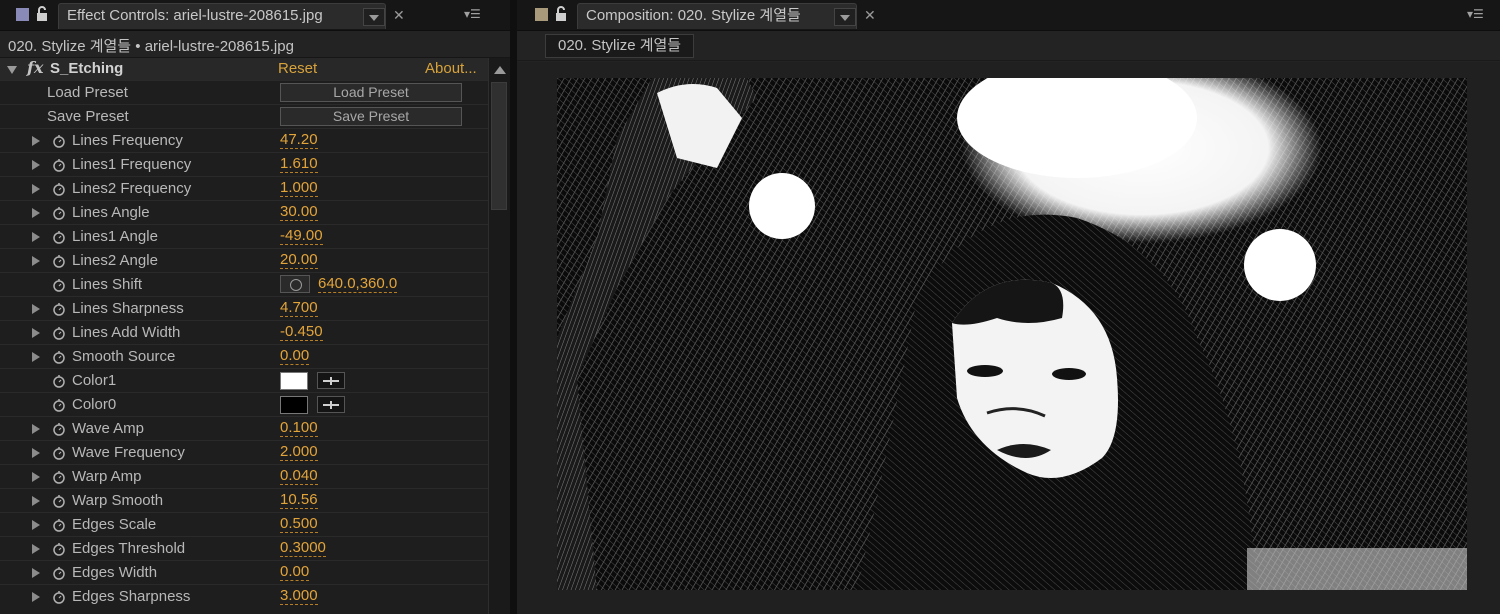 This screenshot has width=1500, height=614. I want to click on param-name: Lines Shift, so click(107, 284).